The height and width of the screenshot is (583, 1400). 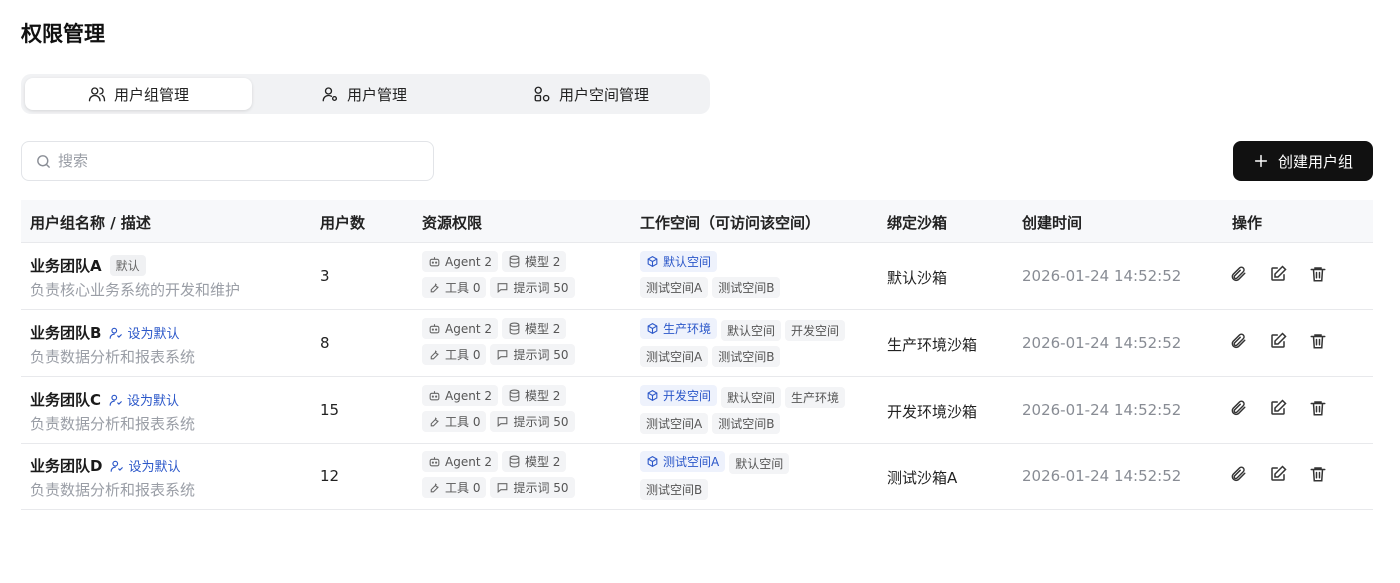 What do you see at coordinates (343, 223) in the screenshot?
I see `column-header-users: 用户数` at bounding box center [343, 223].